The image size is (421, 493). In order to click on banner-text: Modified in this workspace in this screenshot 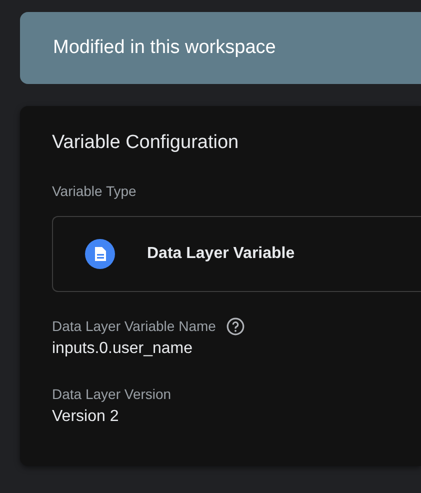, I will do `click(164, 48)`.